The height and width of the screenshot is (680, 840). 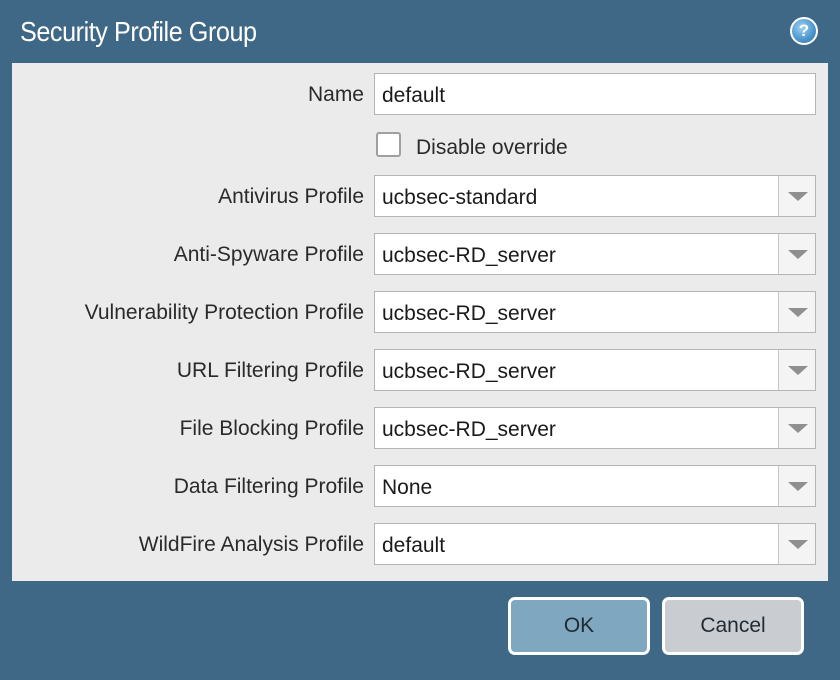 I want to click on url-filtering-dropdown-button, so click(x=796, y=370).